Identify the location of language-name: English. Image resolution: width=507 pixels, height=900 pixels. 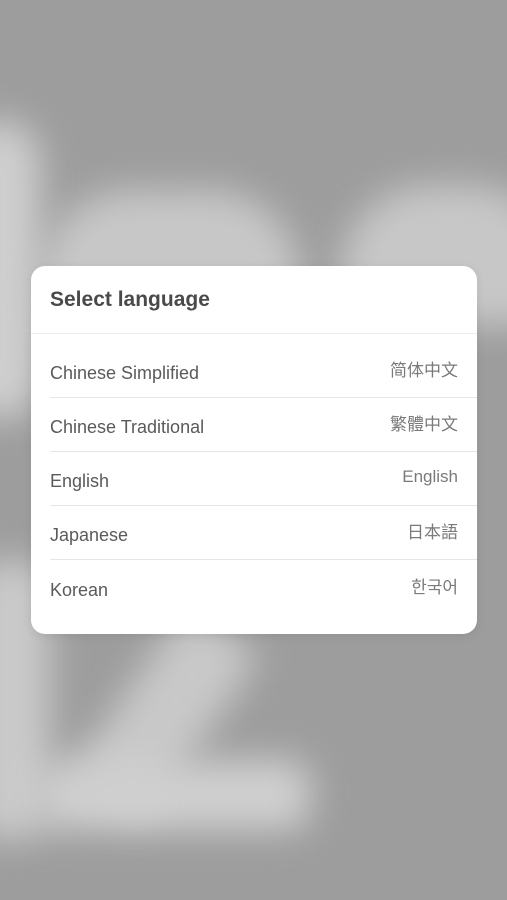
(80, 481).